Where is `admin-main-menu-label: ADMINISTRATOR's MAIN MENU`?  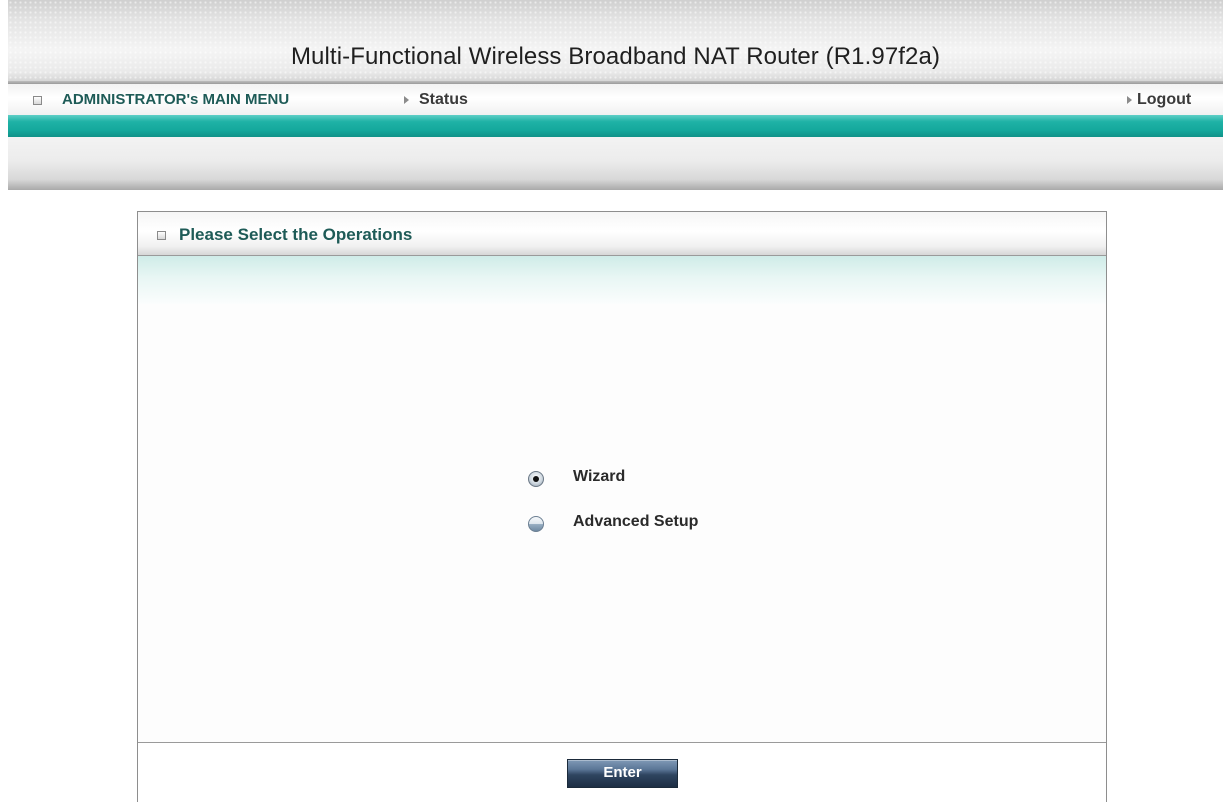 admin-main-menu-label: ADMINISTRATOR's MAIN MENU is located at coordinates (176, 99).